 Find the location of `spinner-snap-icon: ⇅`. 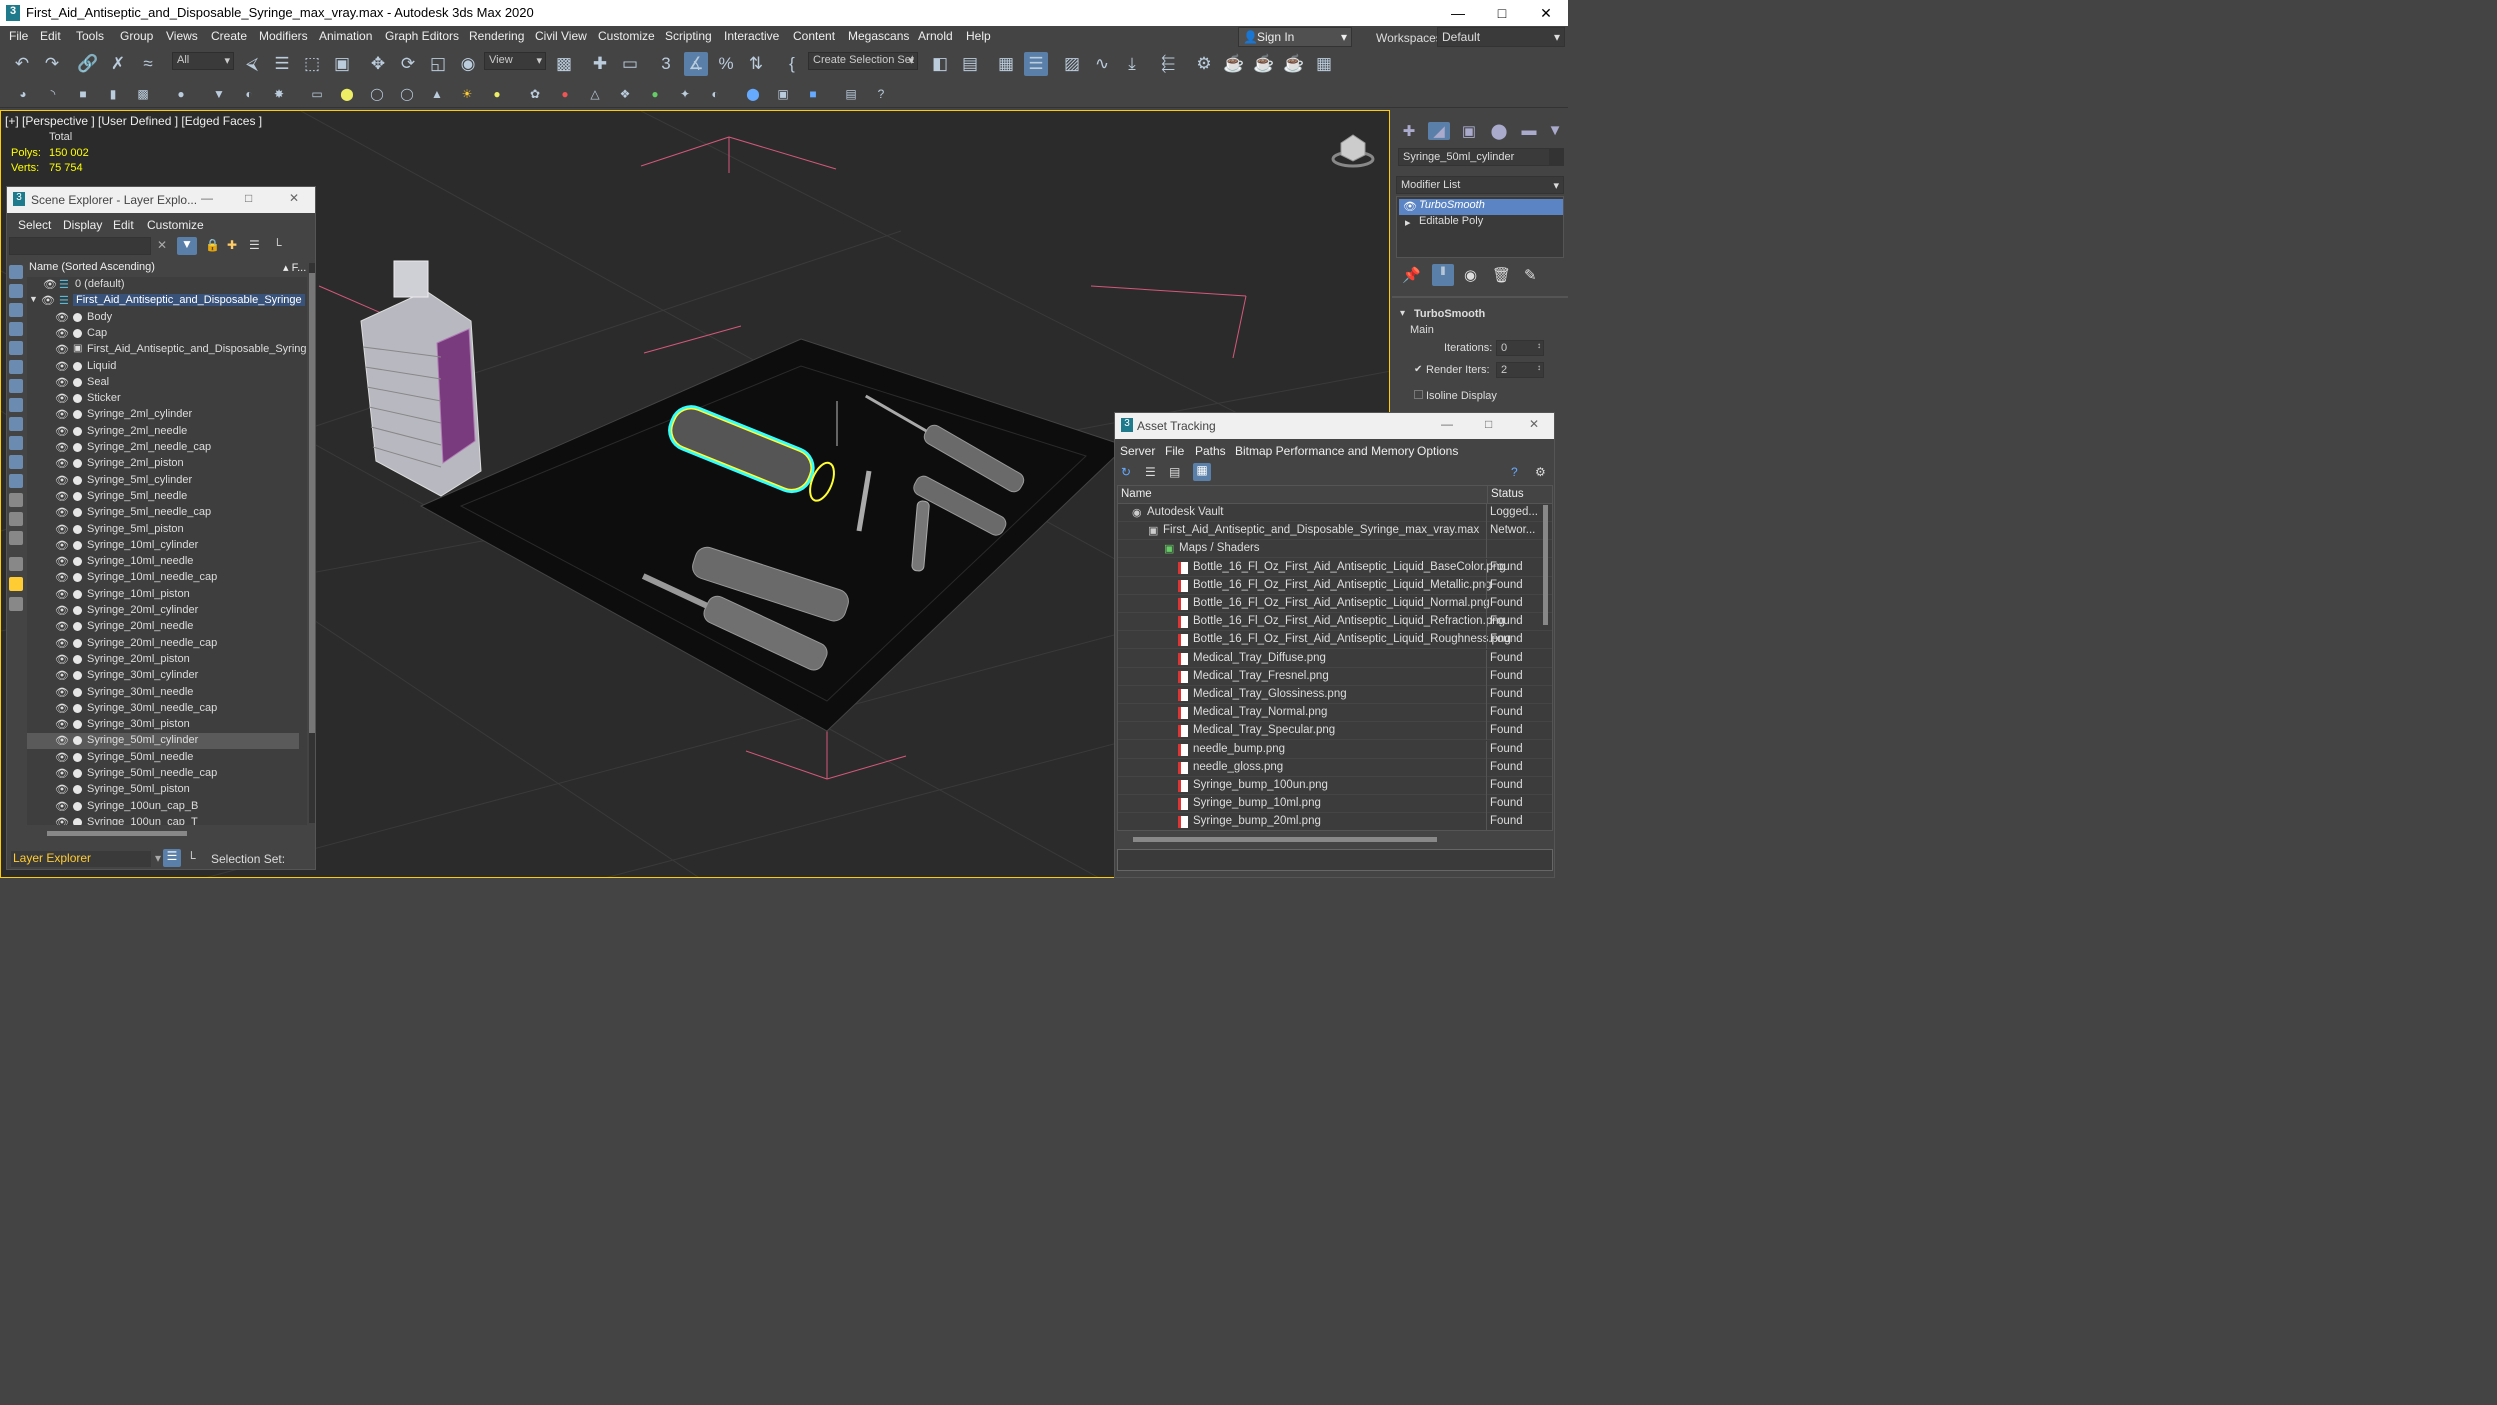

spinner-snap-icon: ⇅ is located at coordinates (756, 64).